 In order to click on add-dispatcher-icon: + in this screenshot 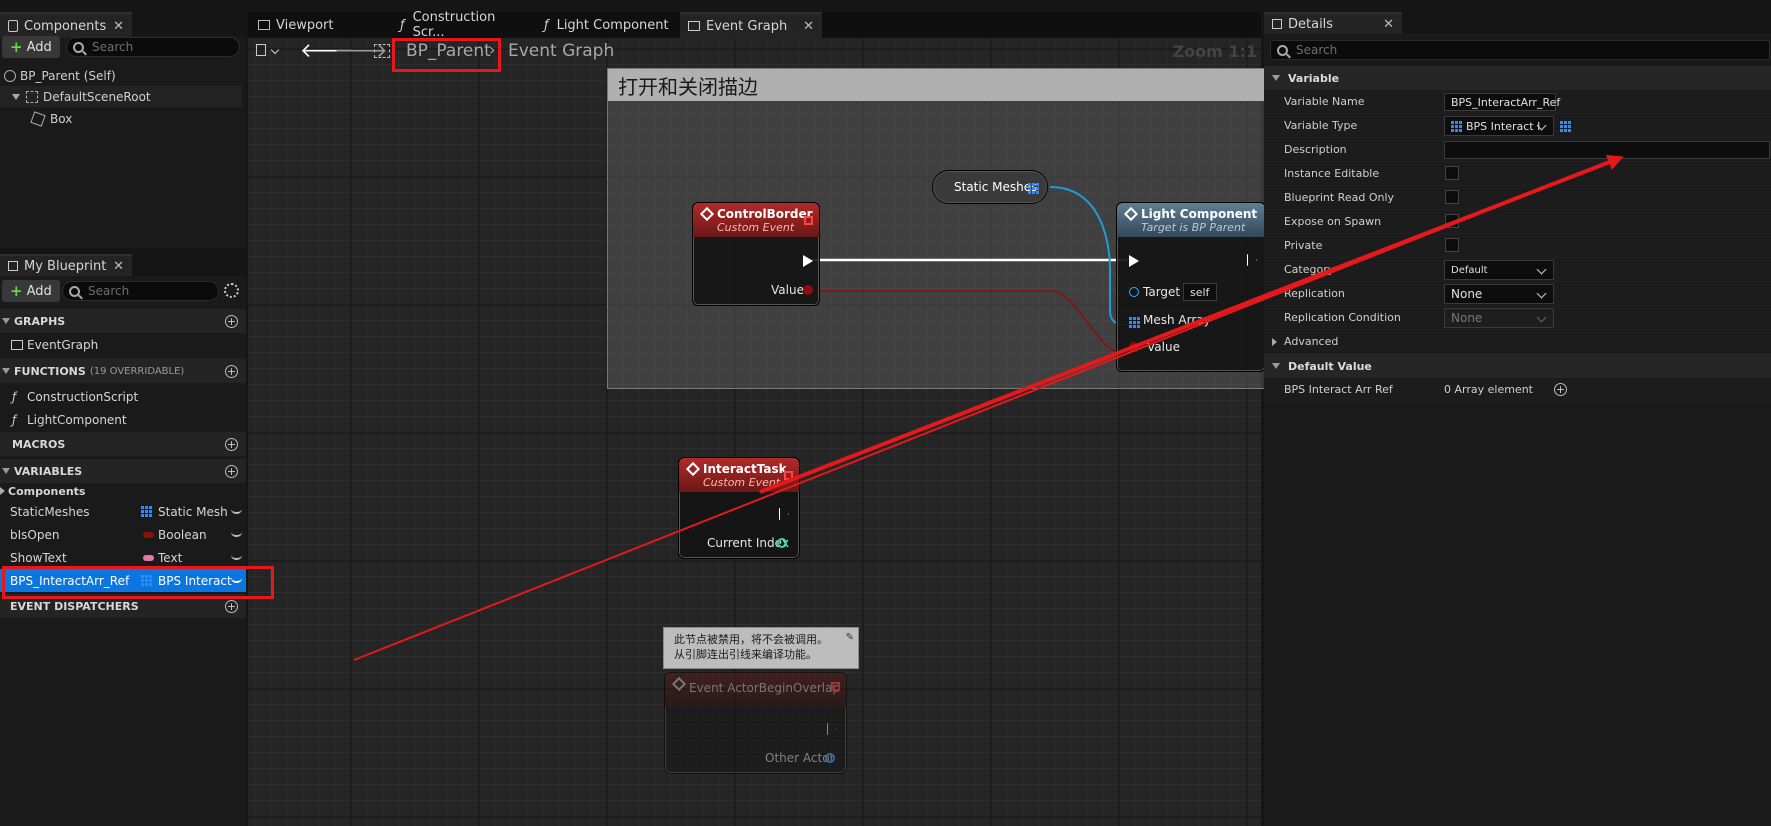, I will do `click(231, 606)`.